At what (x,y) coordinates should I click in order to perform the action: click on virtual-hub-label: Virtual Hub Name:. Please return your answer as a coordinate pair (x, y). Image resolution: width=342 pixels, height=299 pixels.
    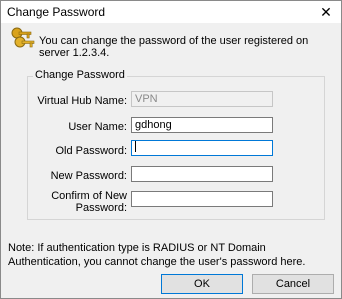
    Looking at the image, I should click on (82, 101).